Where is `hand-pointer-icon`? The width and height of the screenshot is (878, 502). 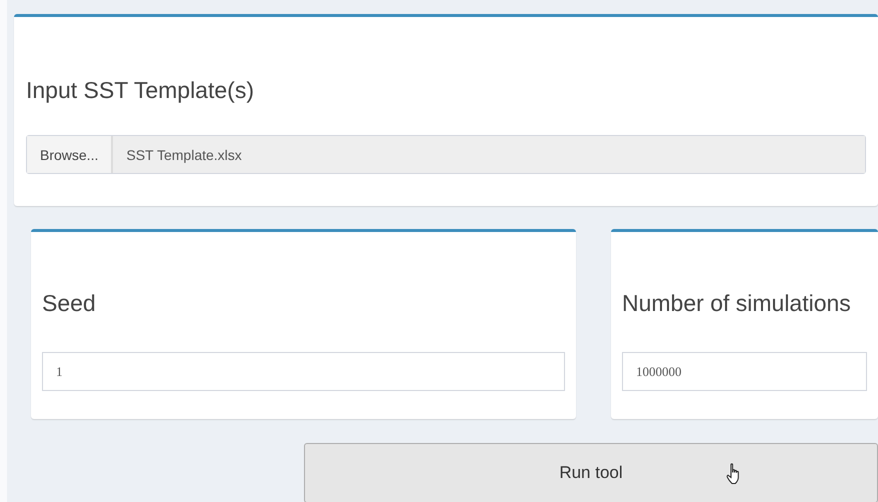
hand-pointer-icon is located at coordinates (734, 474).